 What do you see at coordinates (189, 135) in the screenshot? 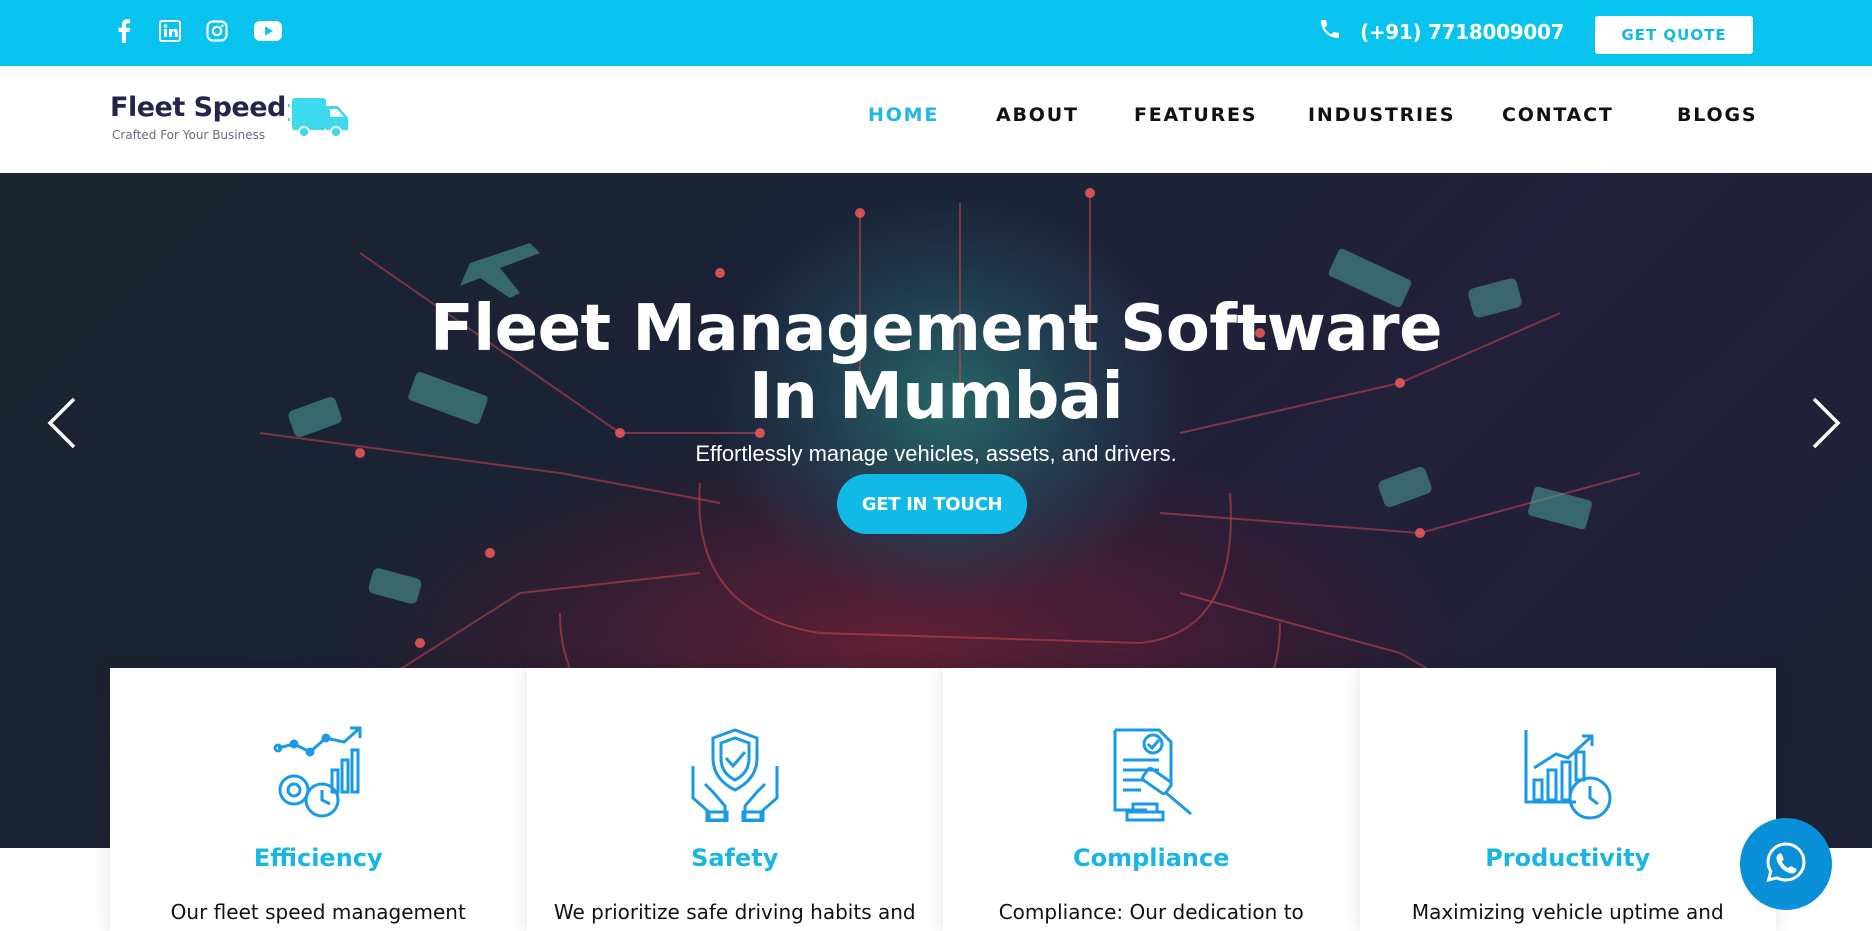
I see `logo-tagline: Crafted For Your Business` at bounding box center [189, 135].